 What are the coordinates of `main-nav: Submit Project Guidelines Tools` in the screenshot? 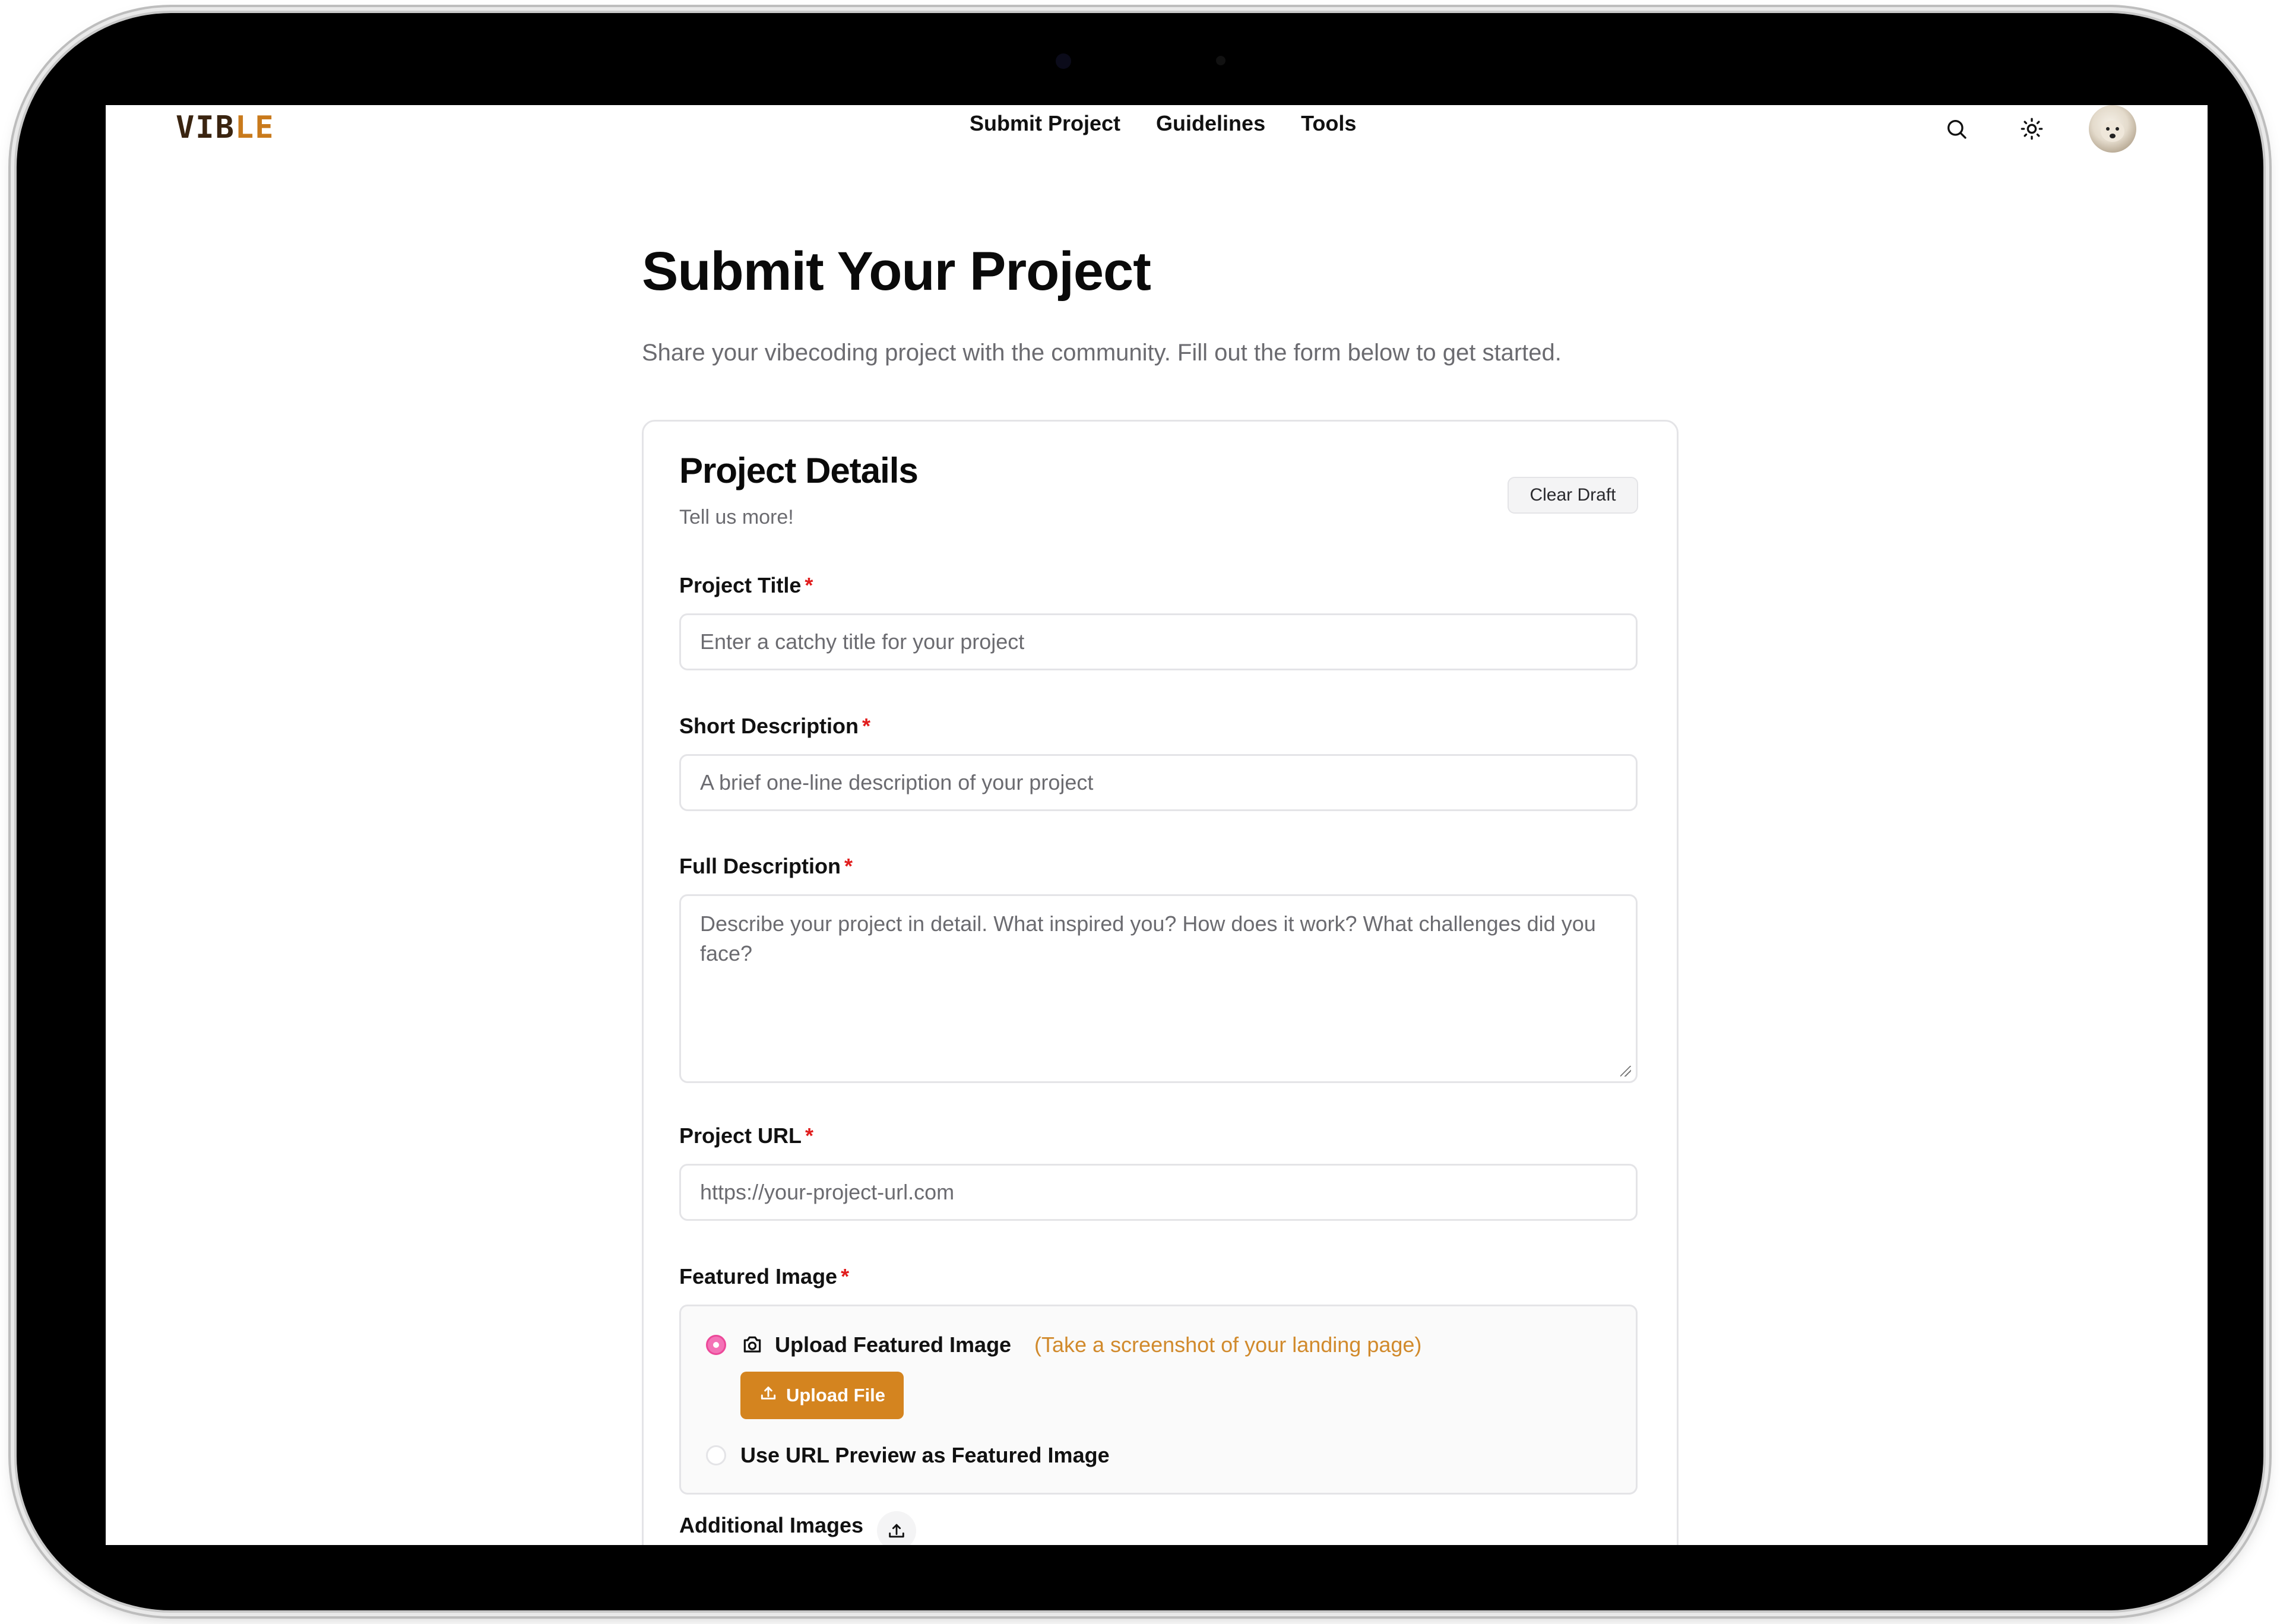 It's located at (1163, 123).